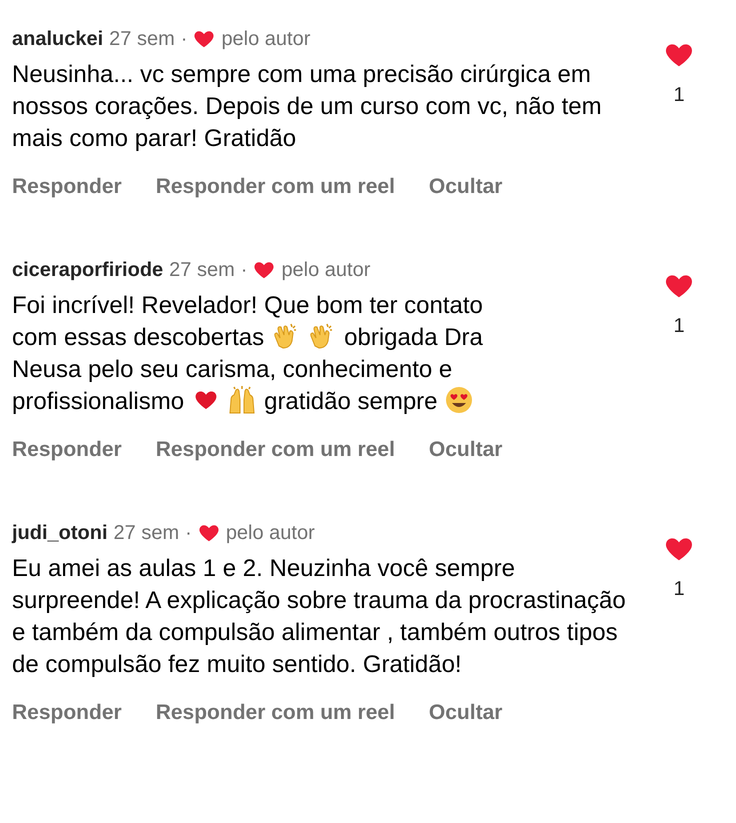 The width and height of the screenshot is (736, 823). I want to click on username: analuckei, so click(58, 39).